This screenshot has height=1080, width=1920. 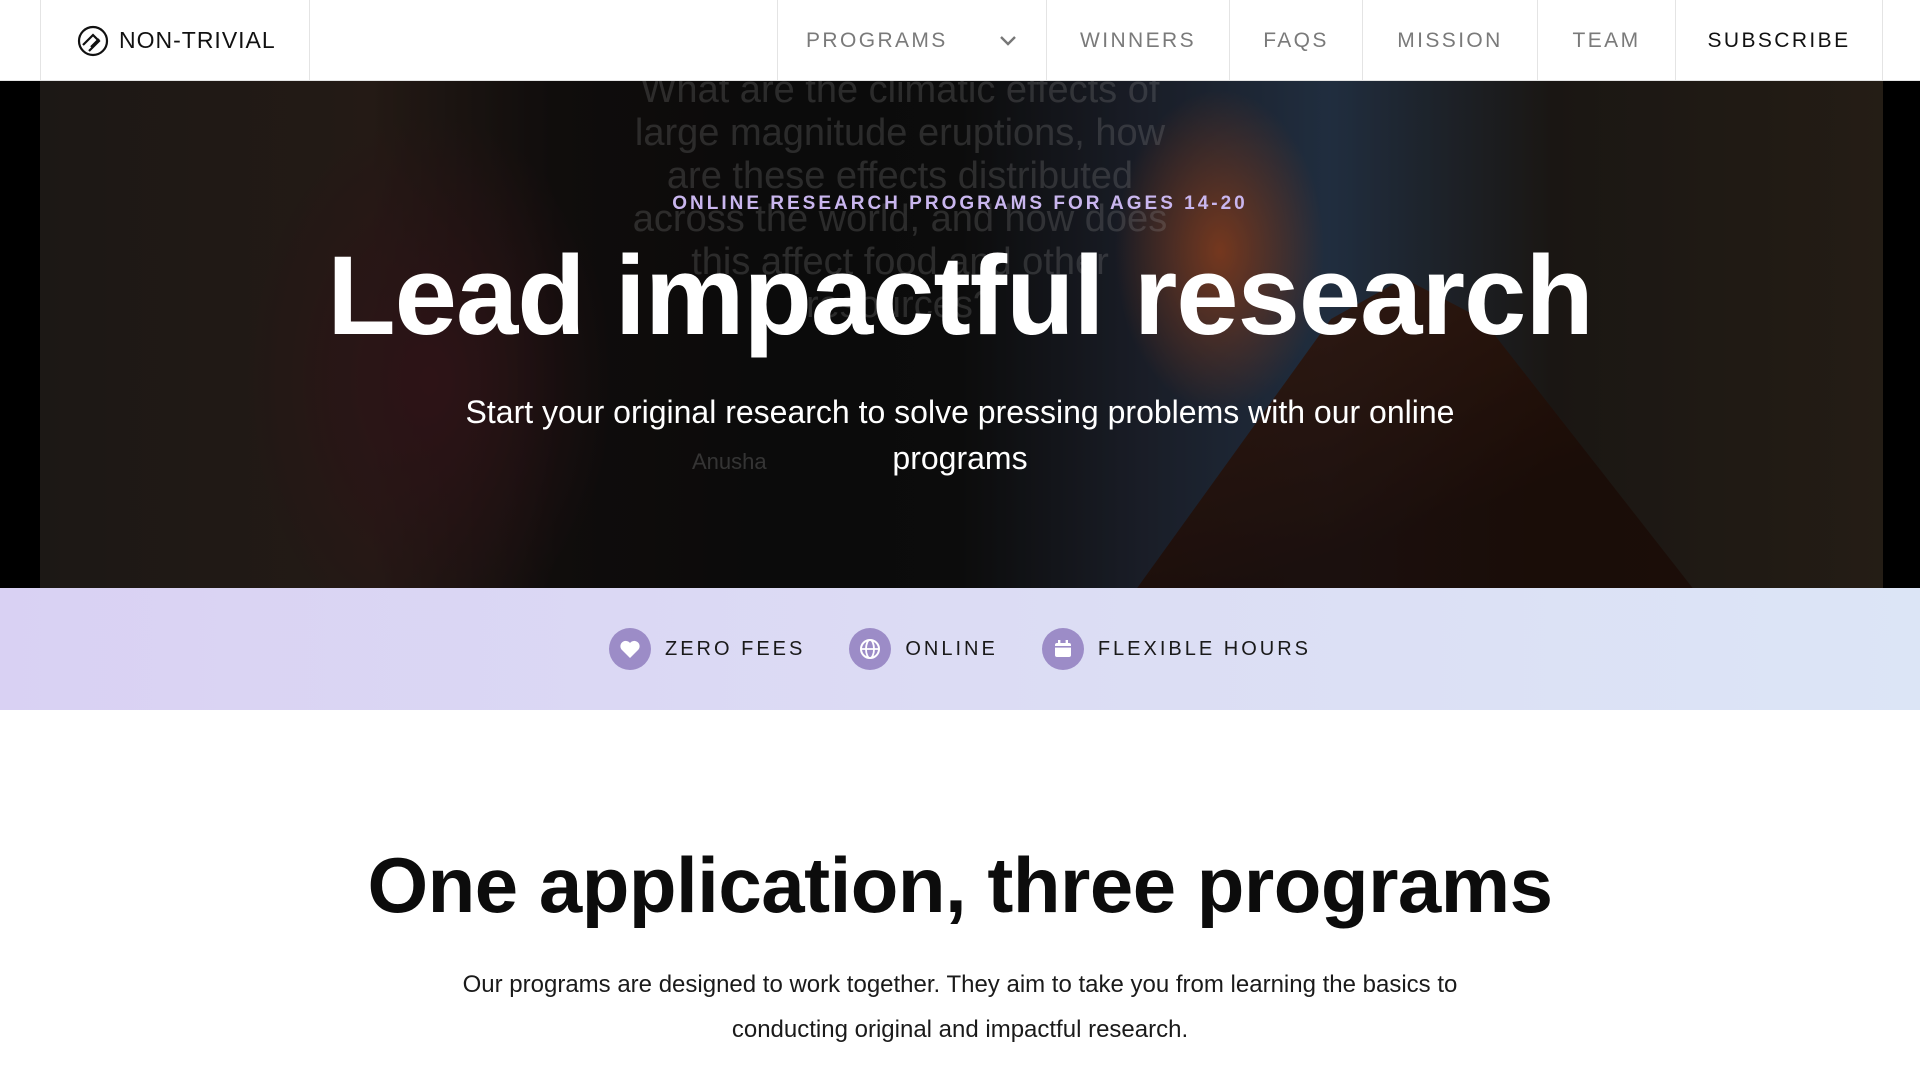 I want to click on feature-strip: ZERO FEES ONLINE FLEXIBLE HOURS, so click(x=960, y=649).